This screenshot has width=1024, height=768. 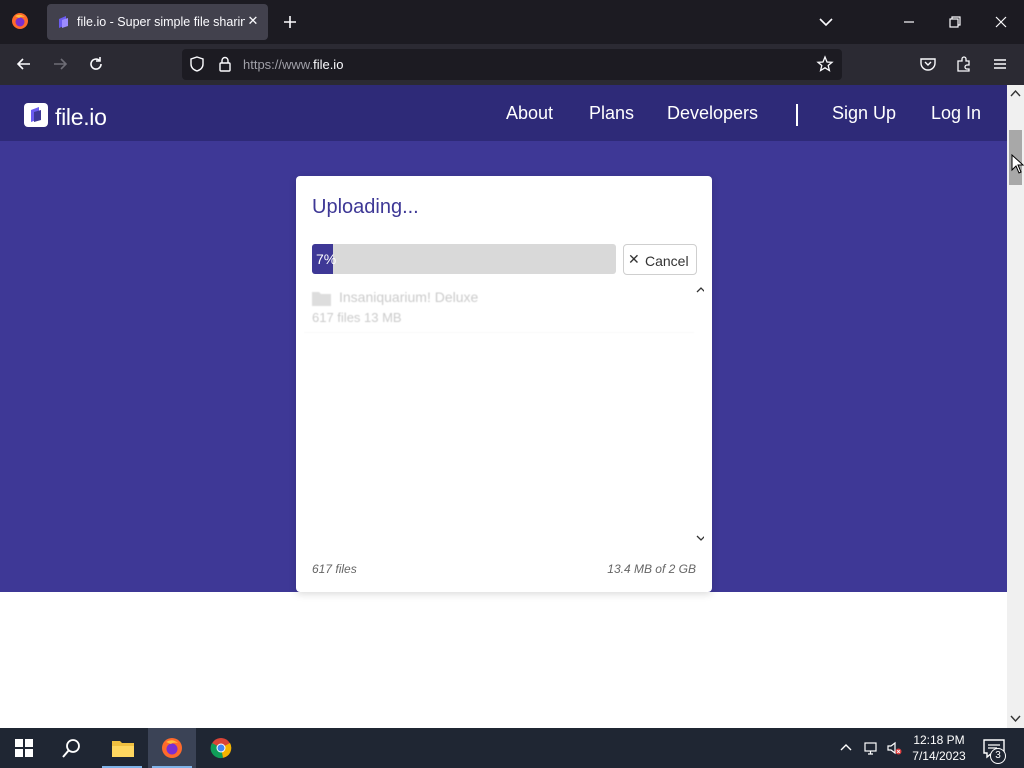 What do you see at coordinates (939, 748) in the screenshot?
I see `system-clock: 12:18 PM 7/14/2023` at bounding box center [939, 748].